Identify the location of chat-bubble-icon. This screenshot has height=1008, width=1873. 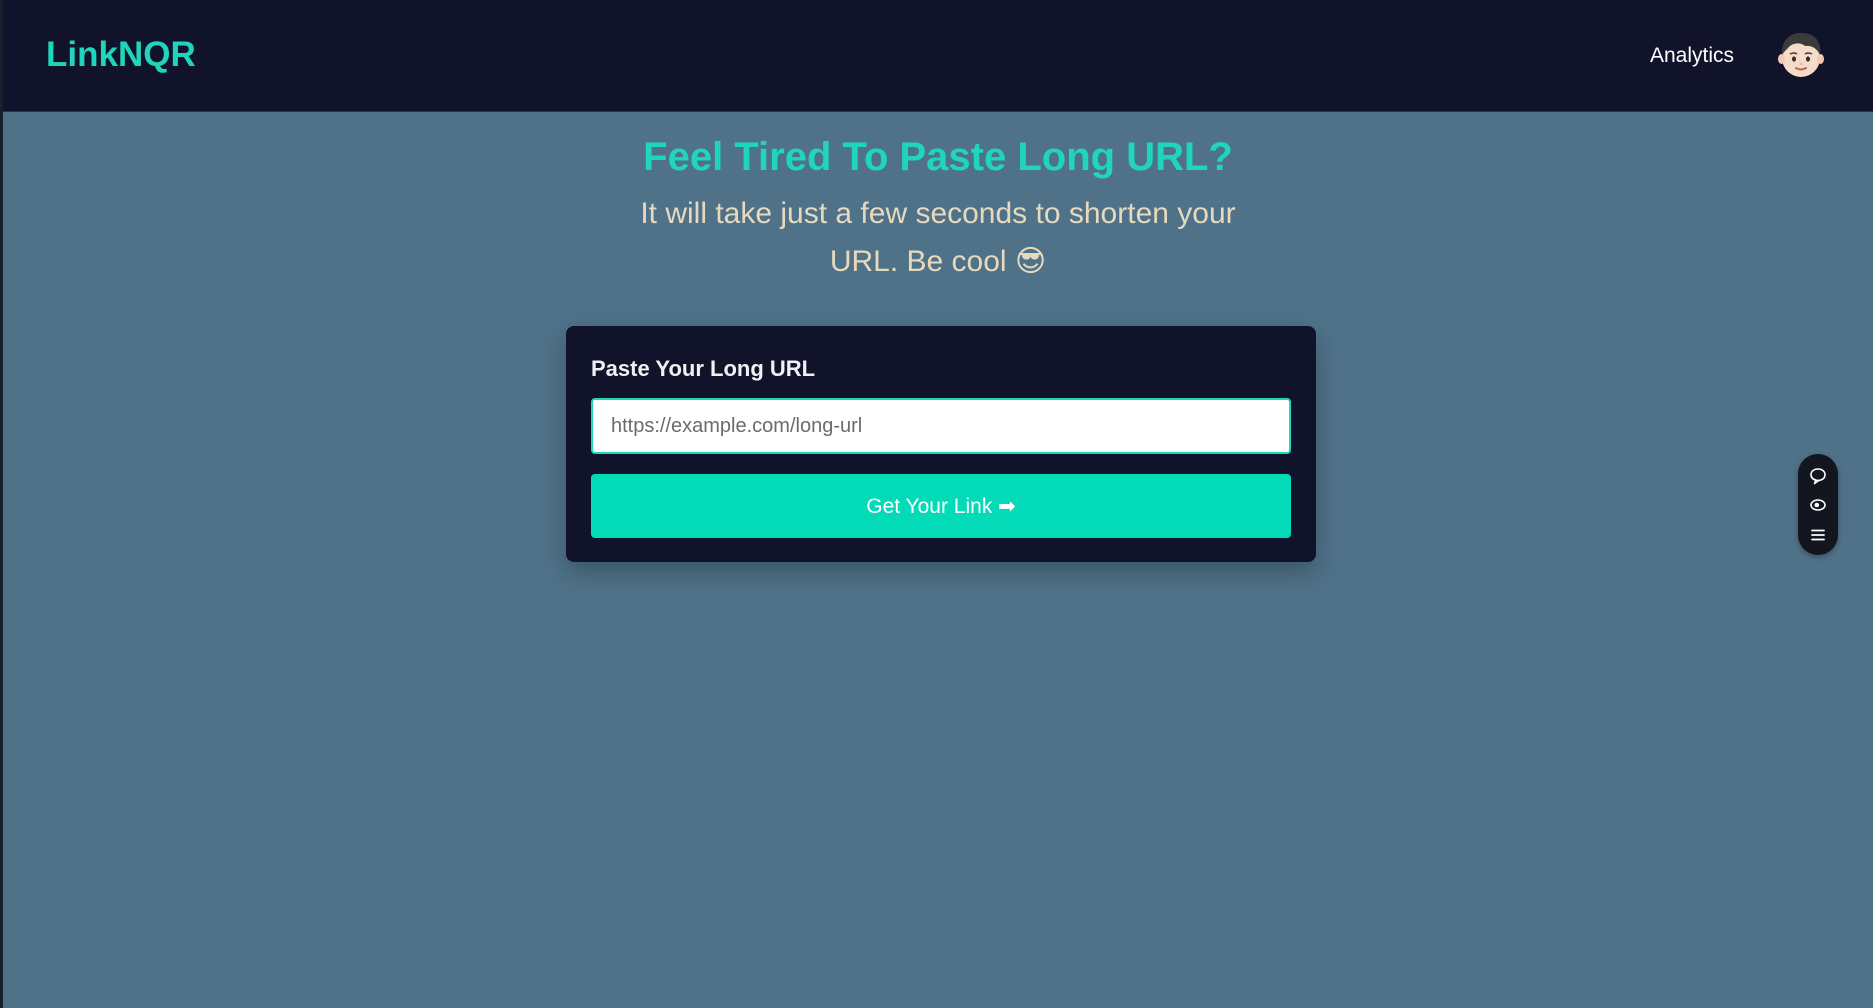
(1818, 476).